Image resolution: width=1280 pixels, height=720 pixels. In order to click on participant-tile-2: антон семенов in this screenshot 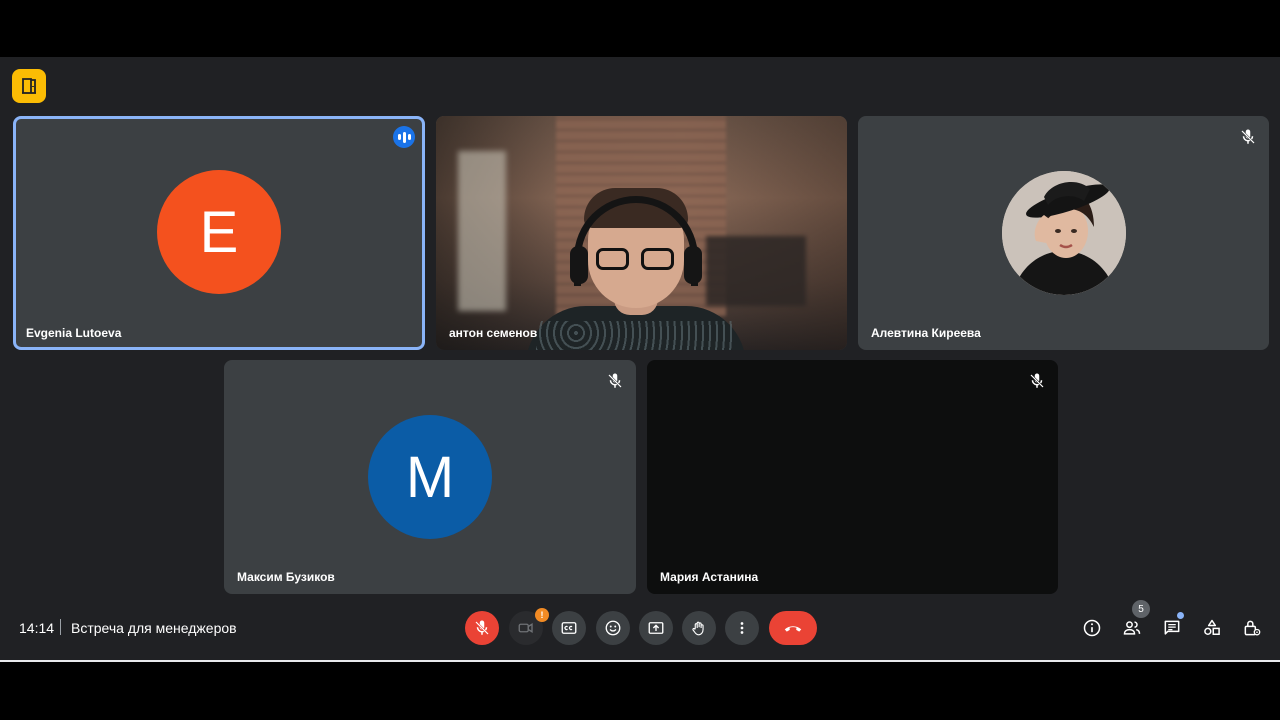, I will do `click(641, 233)`.